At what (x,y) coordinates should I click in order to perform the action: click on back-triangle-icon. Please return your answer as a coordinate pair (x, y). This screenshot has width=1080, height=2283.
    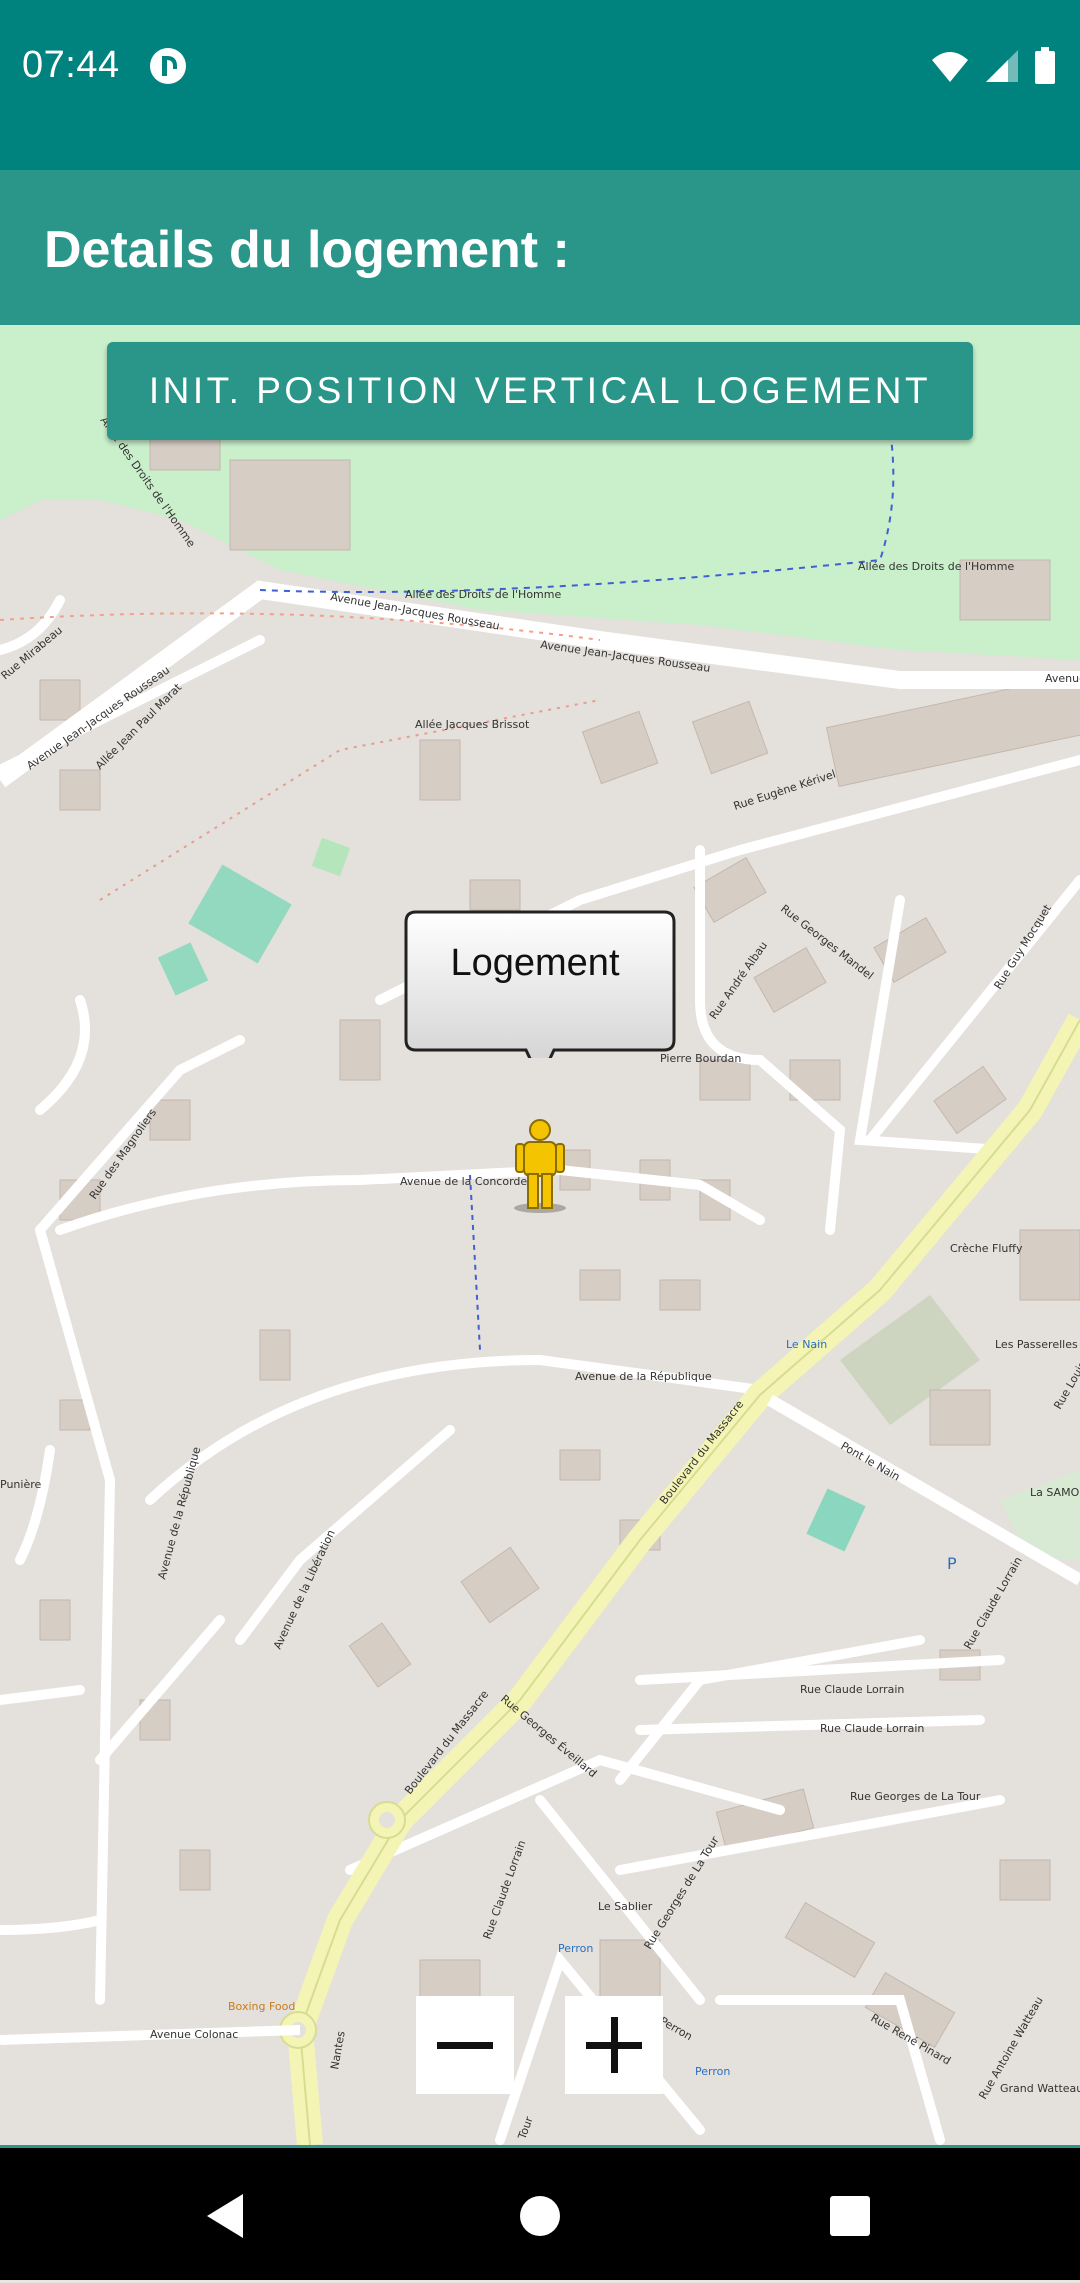
    Looking at the image, I should click on (225, 2215).